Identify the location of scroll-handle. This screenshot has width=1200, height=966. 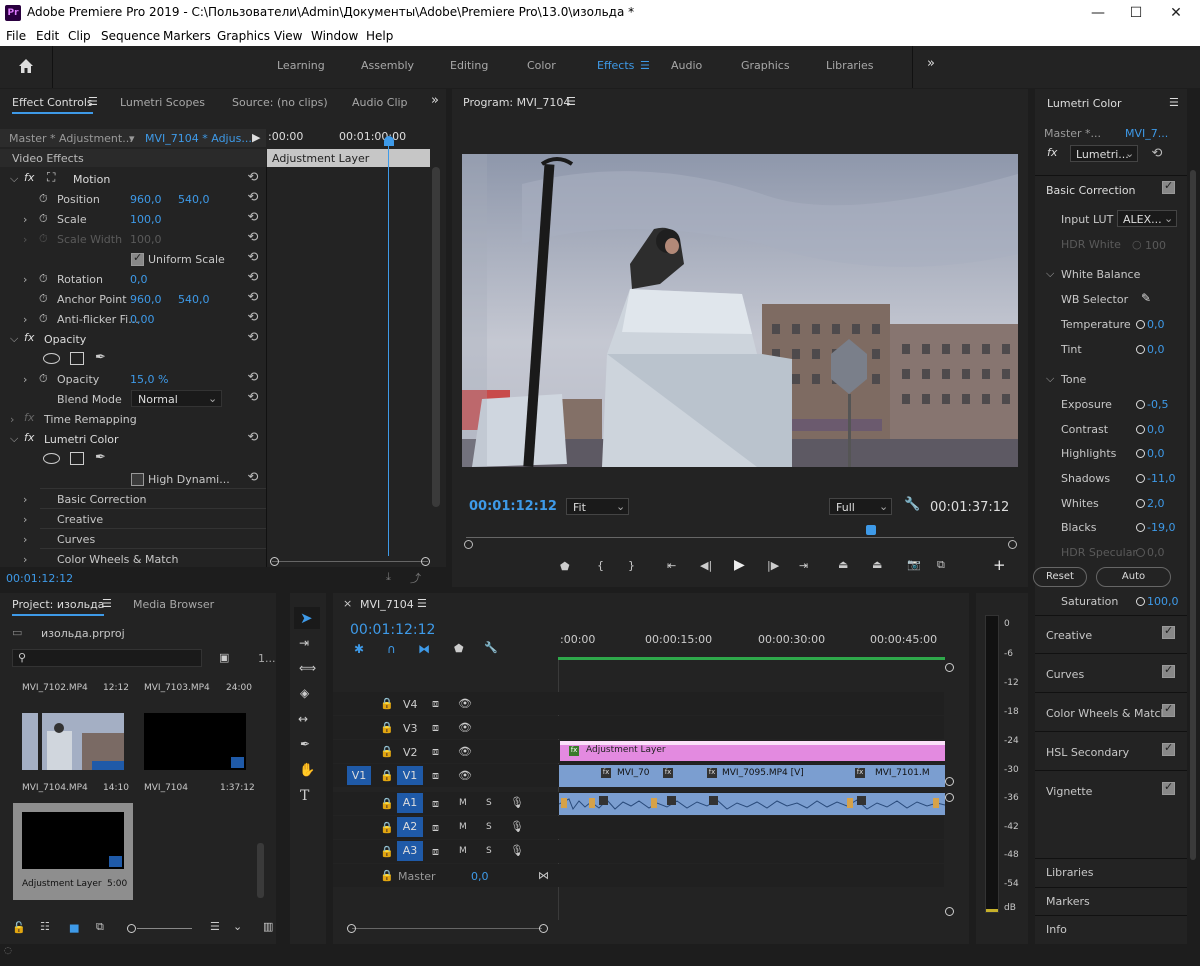
(949, 781).